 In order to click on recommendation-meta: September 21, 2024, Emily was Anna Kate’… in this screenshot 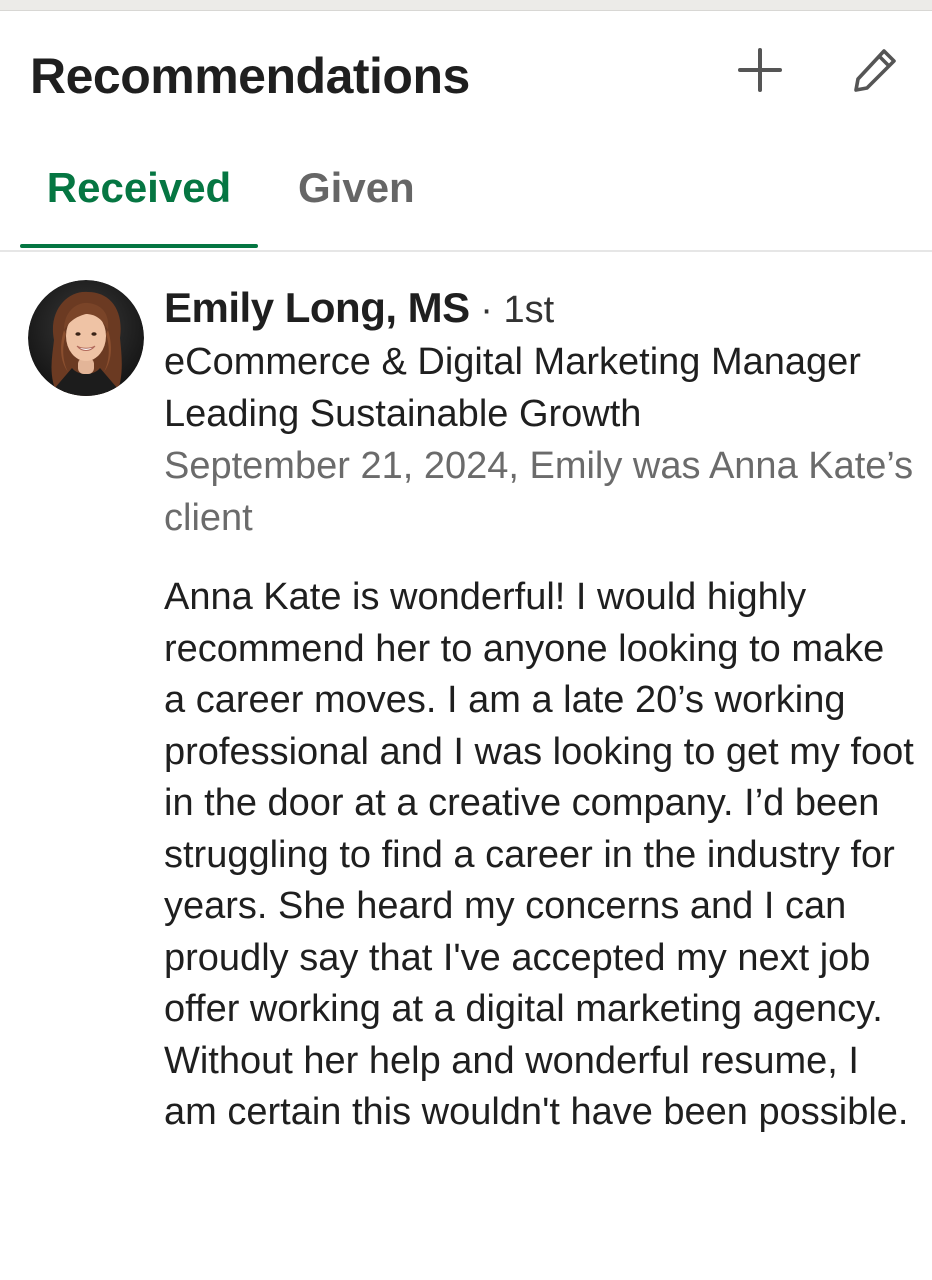, I will do `click(539, 492)`.